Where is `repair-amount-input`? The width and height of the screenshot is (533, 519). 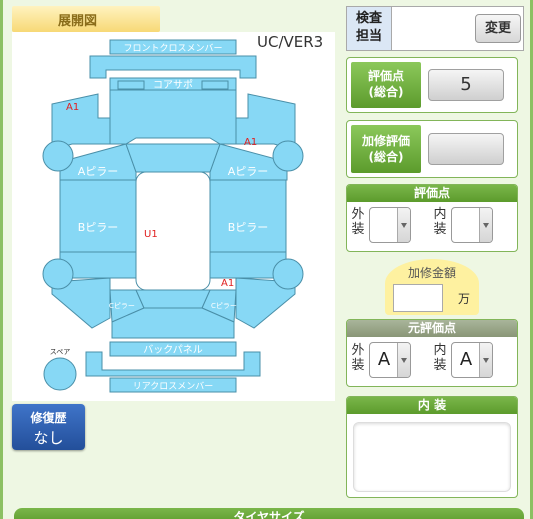 repair-amount-input is located at coordinates (418, 298).